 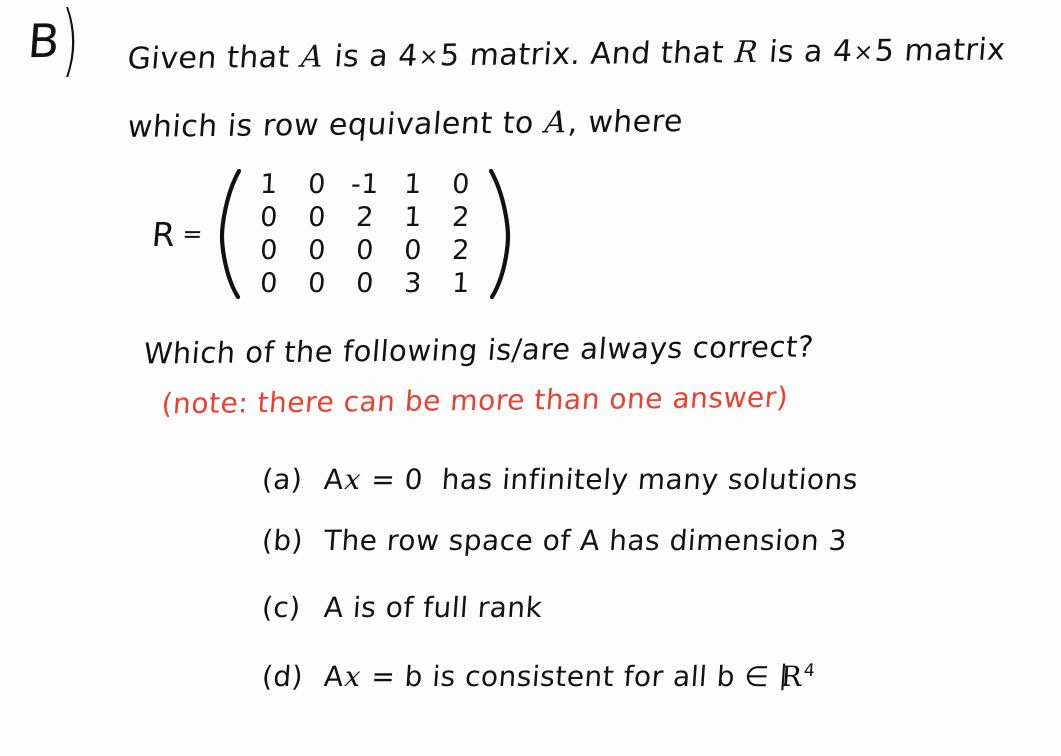 What do you see at coordinates (746, 52) in the screenshot?
I see `prompt-var-r: R` at bounding box center [746, 52].